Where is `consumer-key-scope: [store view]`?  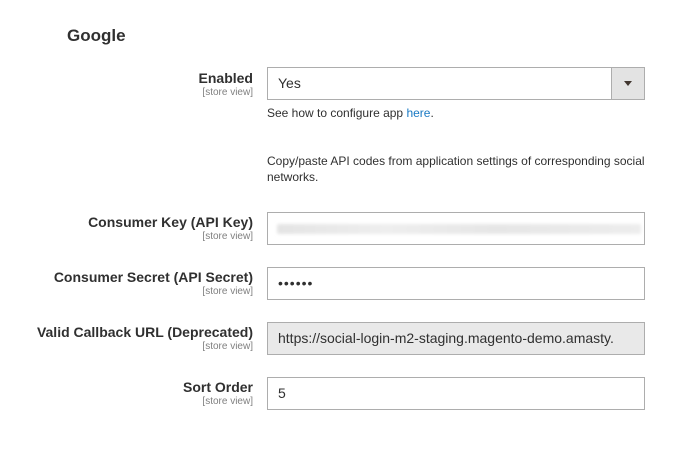
consumer-key-scope: [store view] is located at coordinates (227, 236).